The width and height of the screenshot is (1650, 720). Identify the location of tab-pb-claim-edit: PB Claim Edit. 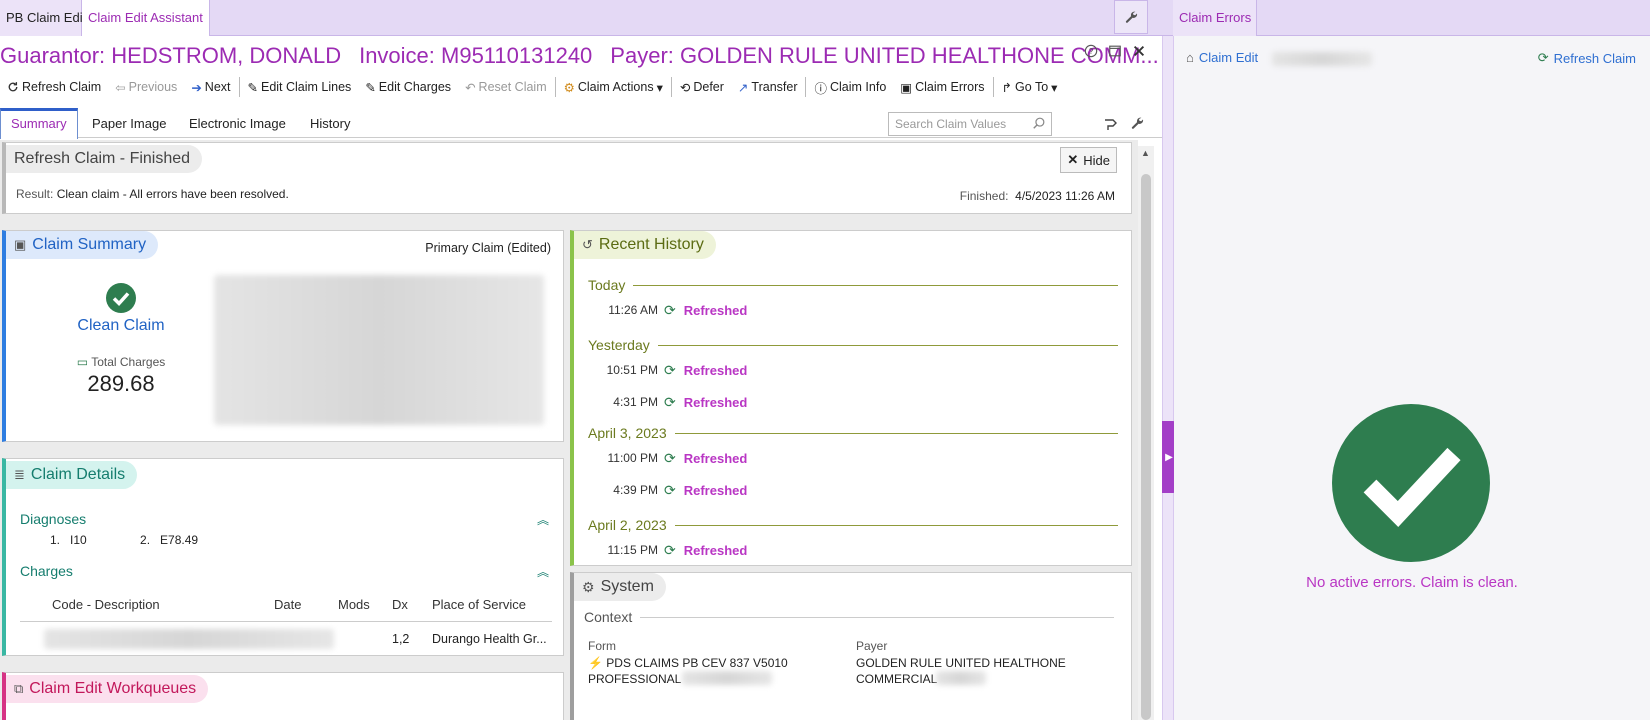
(43, 18).